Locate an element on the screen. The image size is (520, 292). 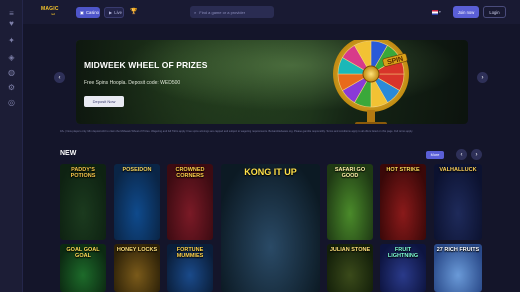
language-selector: ▾ is located at coordinates (438, 12).